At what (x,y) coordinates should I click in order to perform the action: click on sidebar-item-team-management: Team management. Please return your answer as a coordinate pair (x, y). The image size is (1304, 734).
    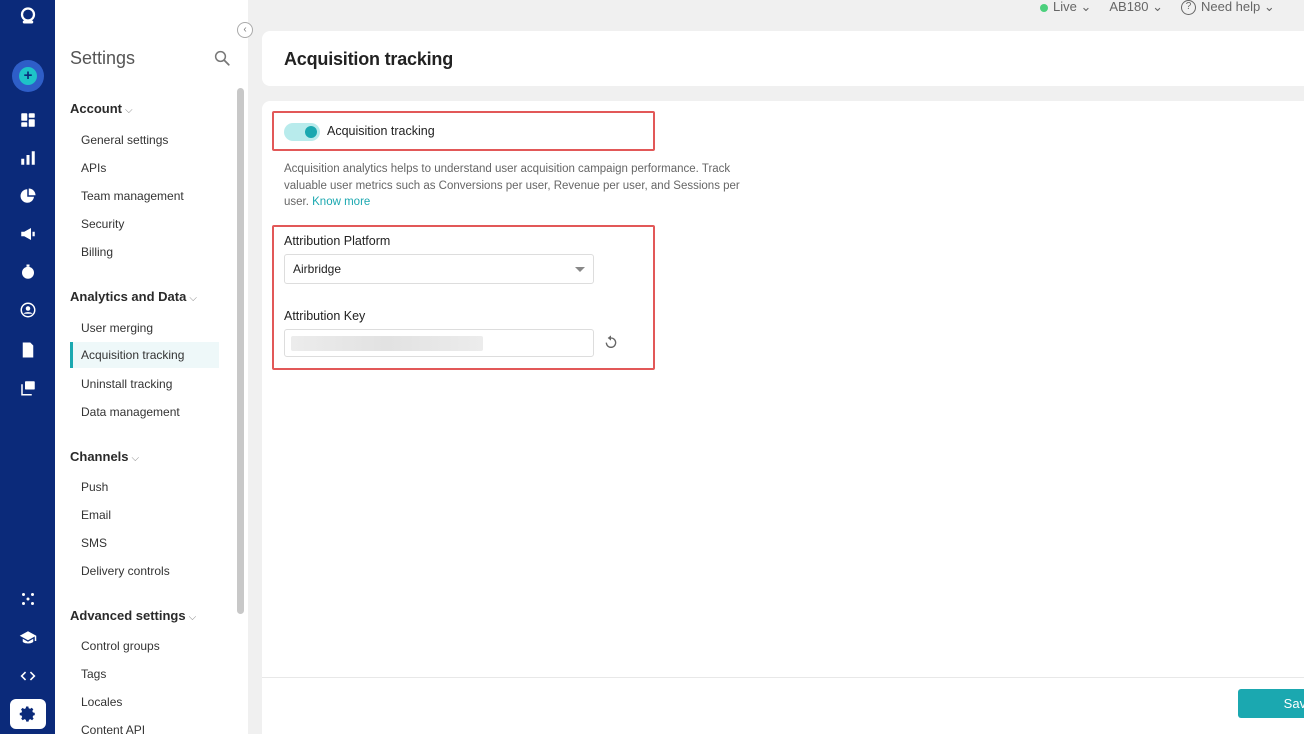
    Looking at the image, I should click on (144, 196).